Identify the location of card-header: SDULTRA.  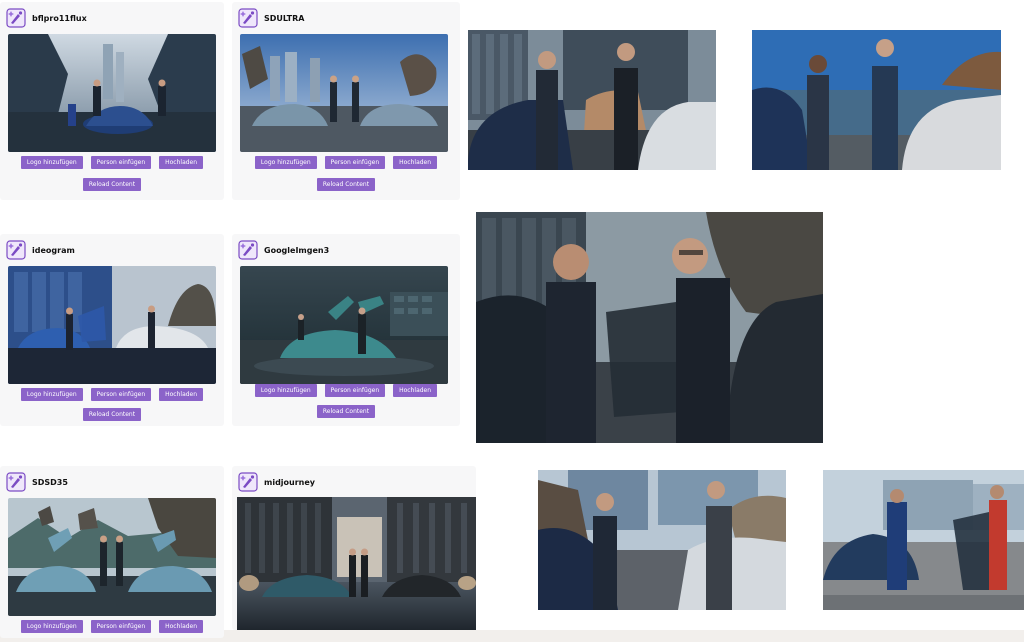
(271, 18).